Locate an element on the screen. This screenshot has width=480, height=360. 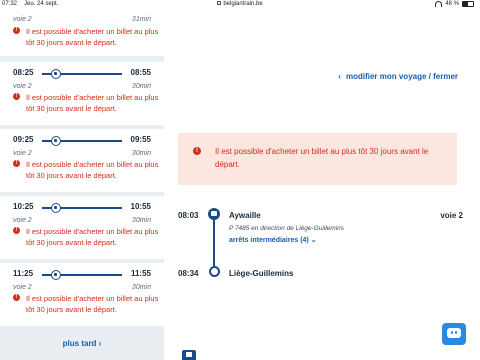
connection-arrival: 10:55 is located at coordinates (140, 206).